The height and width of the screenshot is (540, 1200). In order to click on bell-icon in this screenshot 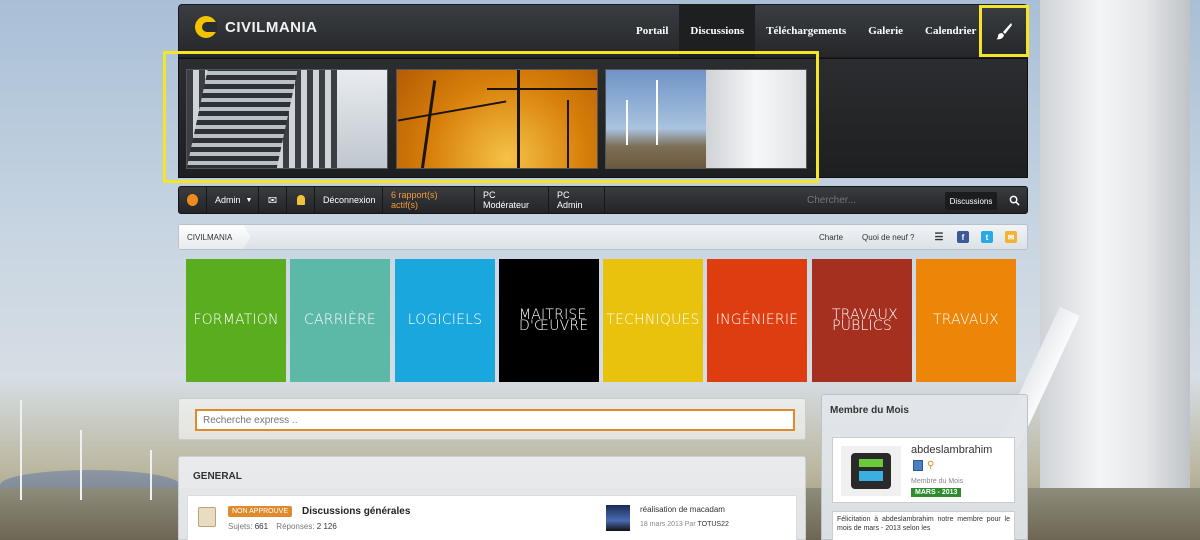, I will do `click(300, 200)`.